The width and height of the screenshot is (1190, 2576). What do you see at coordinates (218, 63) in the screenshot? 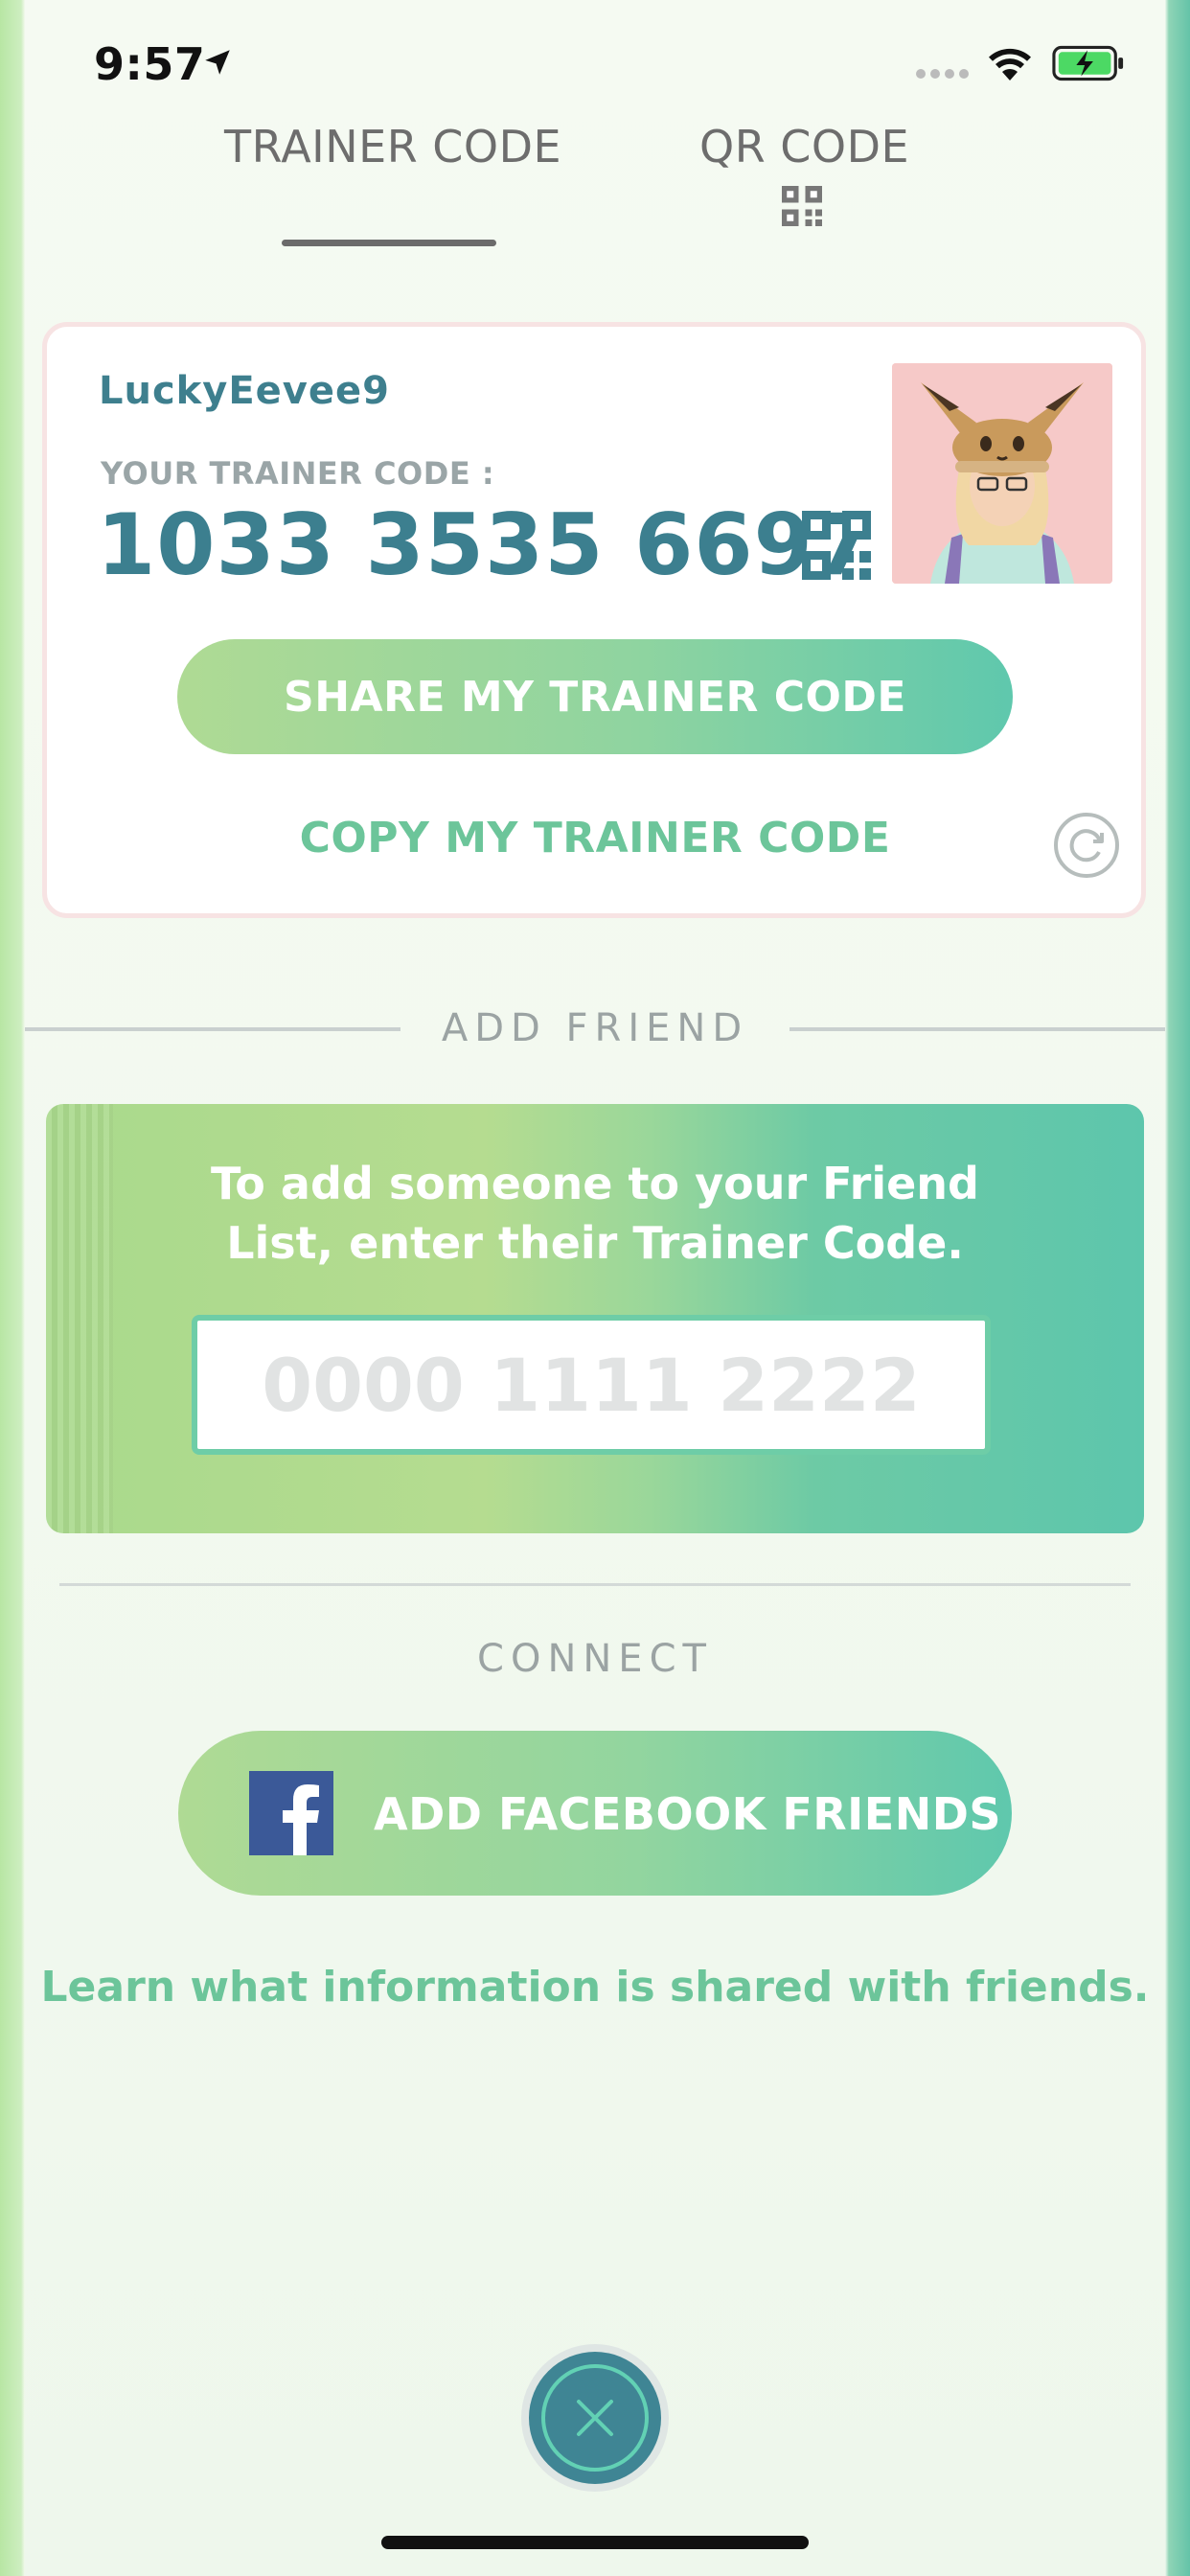
I see `location-arrow-icon` at bounding box center [218, 63].